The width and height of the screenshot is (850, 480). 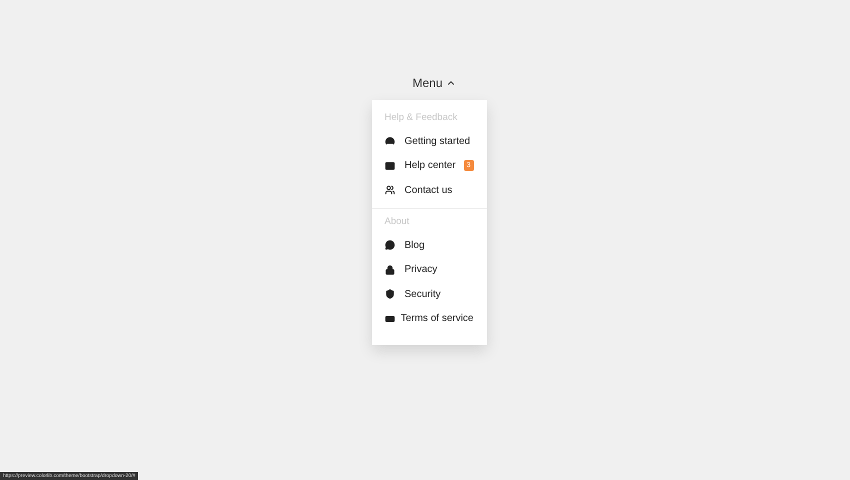 What do you see at coordinates (429, 190) in the screenshot?
I see `menu-item: Contact us` at bounding box center [429, 190].